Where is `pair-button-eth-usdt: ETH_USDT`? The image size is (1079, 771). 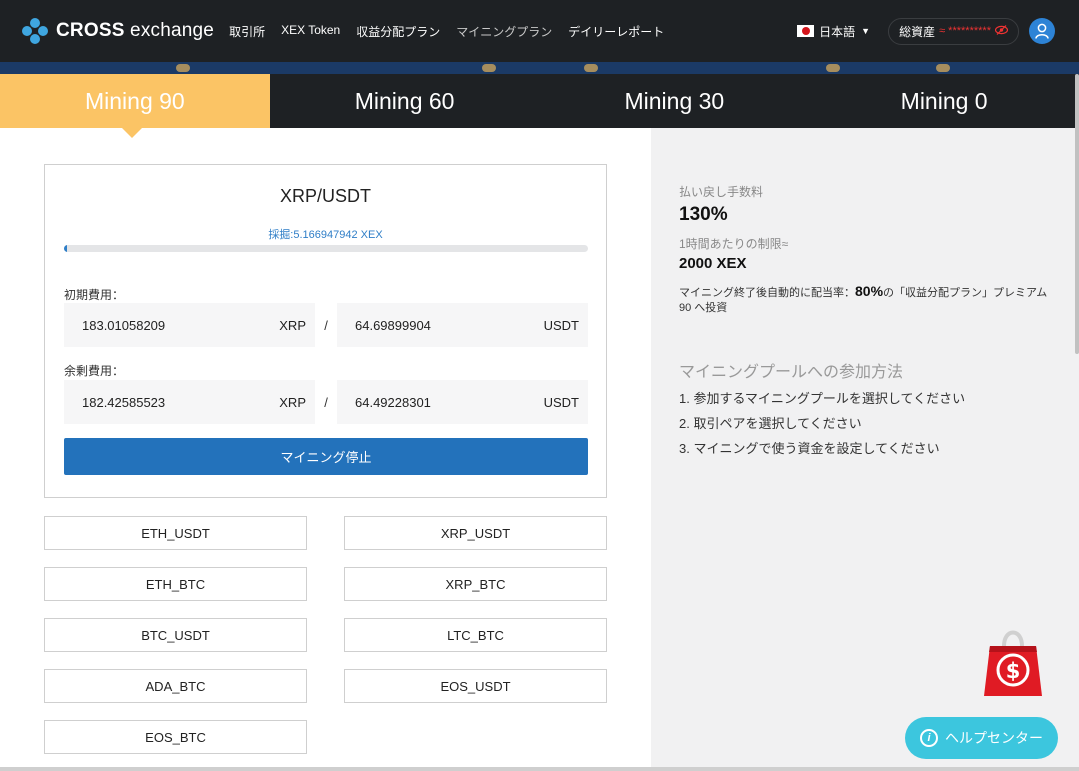 pair-button-eth-usdt: ETH_USDT is located at coordinates (175, 533).